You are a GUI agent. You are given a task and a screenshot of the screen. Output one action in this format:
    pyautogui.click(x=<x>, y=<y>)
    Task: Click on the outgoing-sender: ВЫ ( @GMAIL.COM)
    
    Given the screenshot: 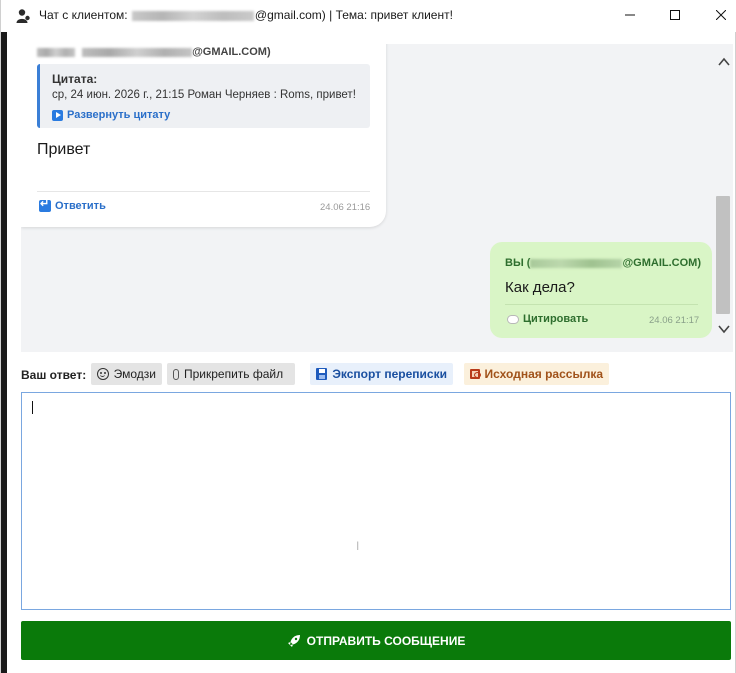 What is the action you would take?
    pyautogui.click(x=603, y=263)
    